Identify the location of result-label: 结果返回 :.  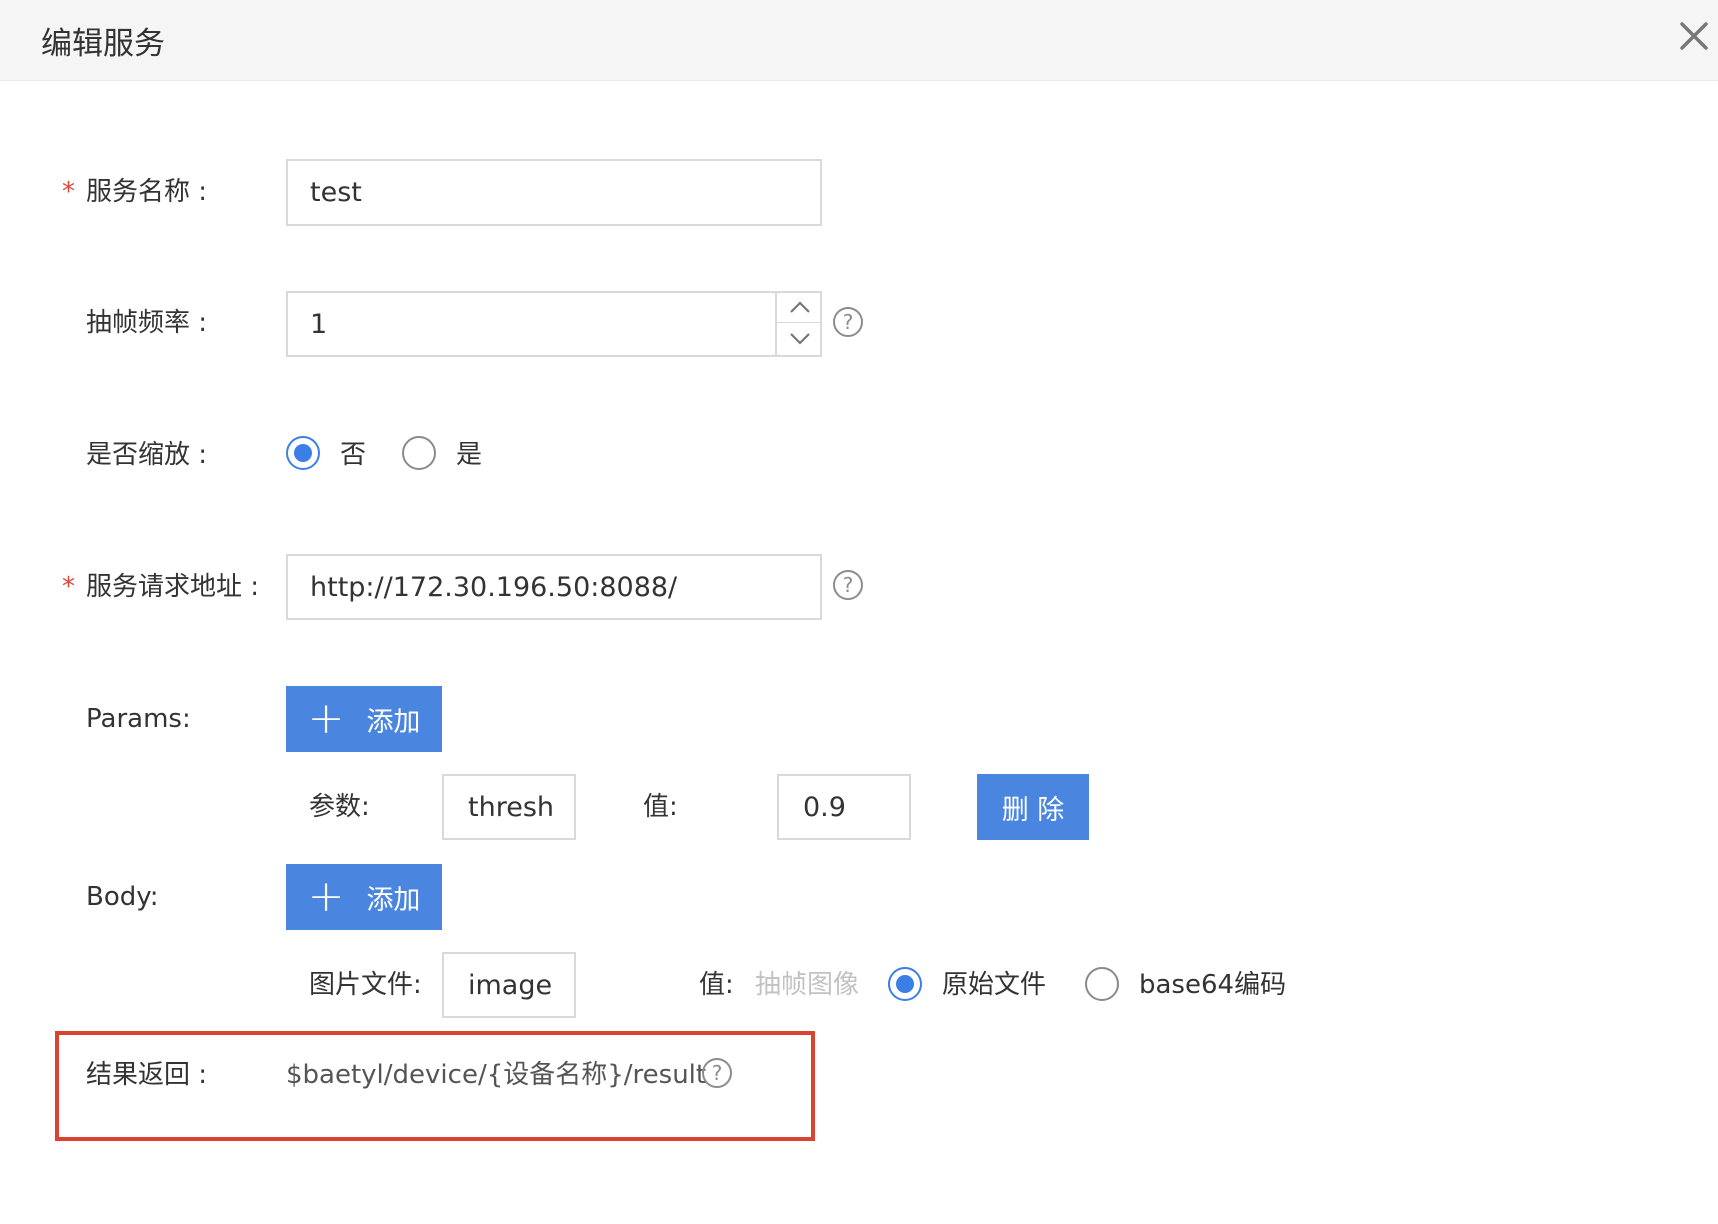
(147, 1075).